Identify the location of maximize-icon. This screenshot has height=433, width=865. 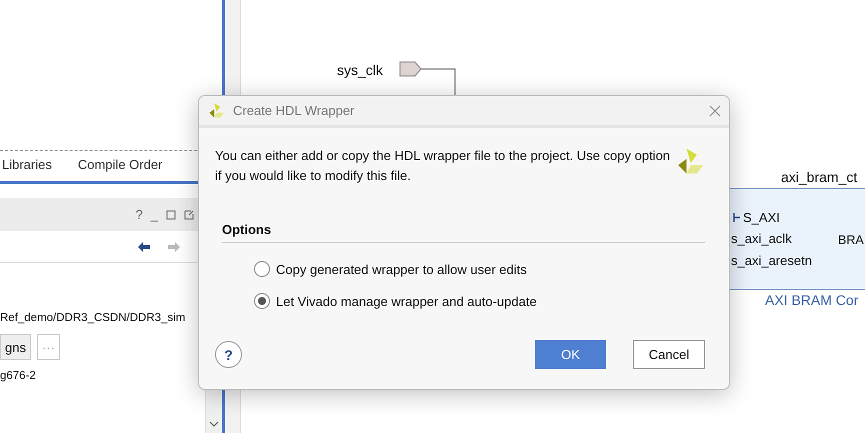
(171, 215).